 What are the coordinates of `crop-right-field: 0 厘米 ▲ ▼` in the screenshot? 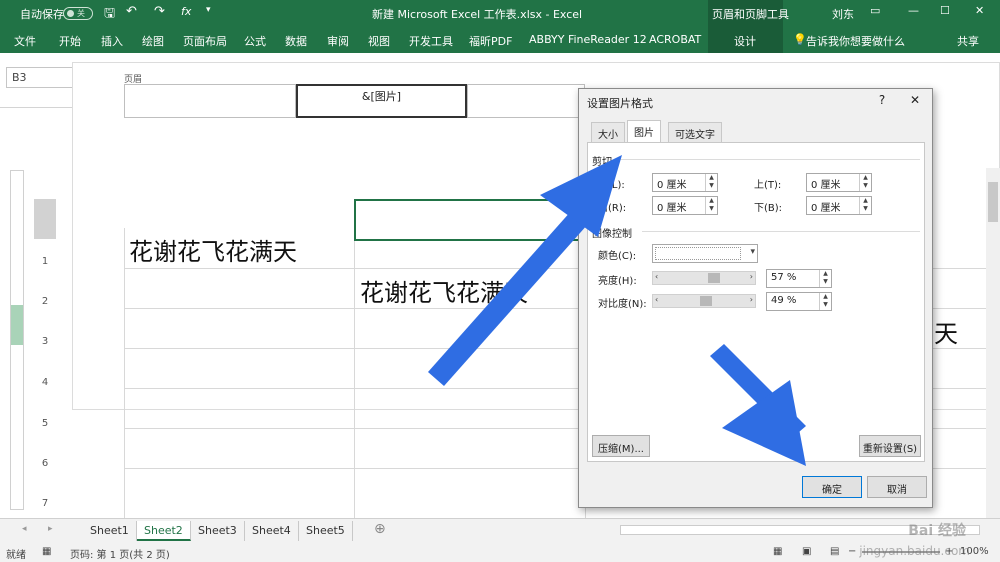 It's located at (685, 205).